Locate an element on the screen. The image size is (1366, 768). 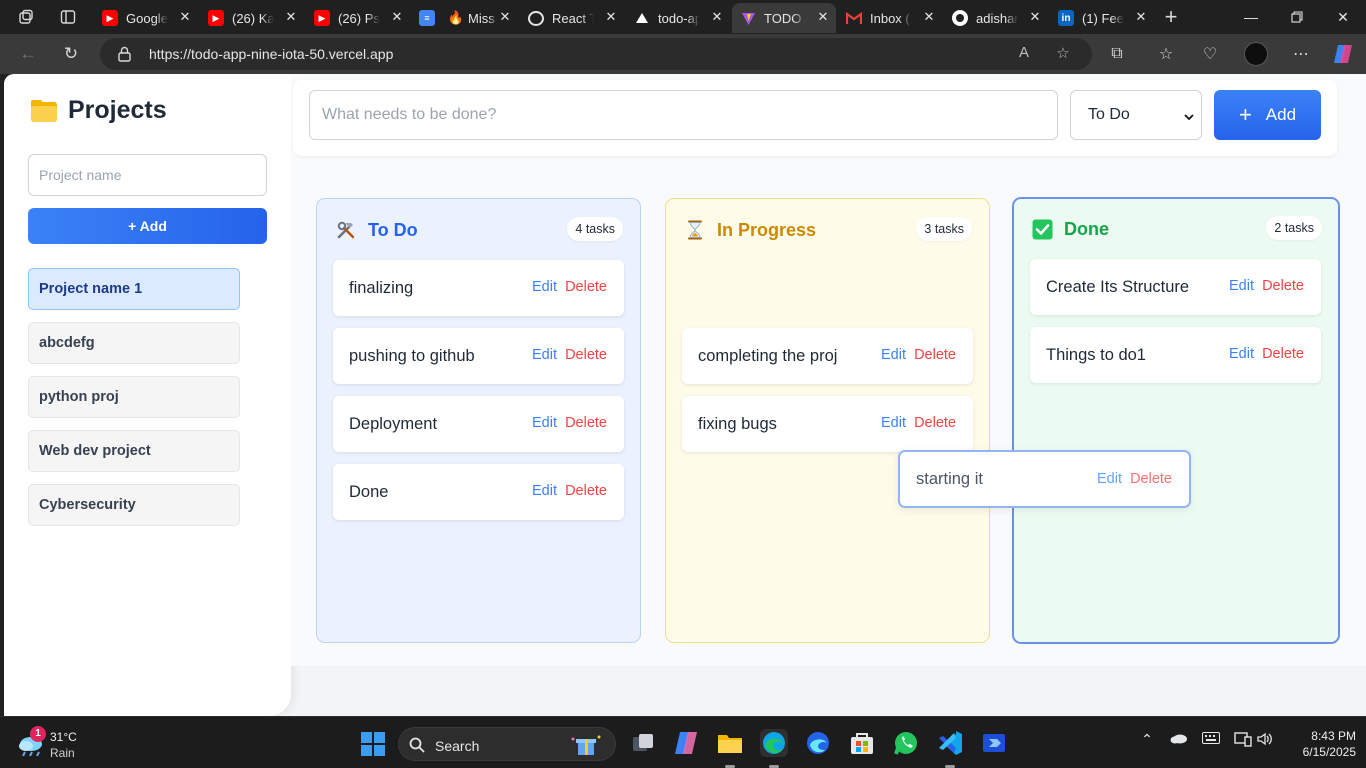
windows-taskbar: 1 31°C Rain Search ⌃ 8:43 PM 6/15/2025 is located at coordinates (683, 742).